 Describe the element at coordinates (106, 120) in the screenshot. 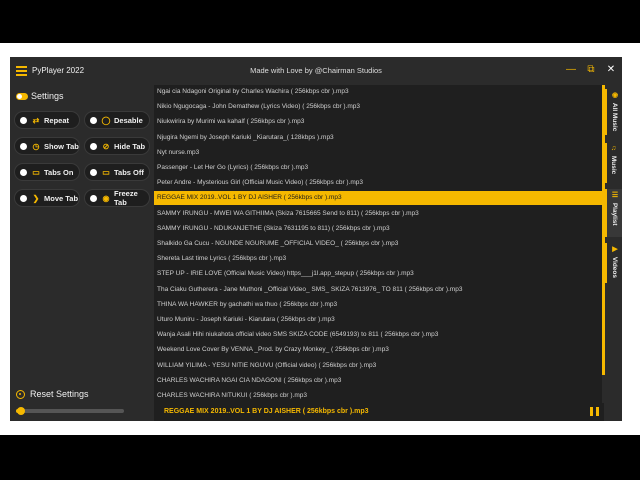

I see `toggle-icon: ◯` at that location.